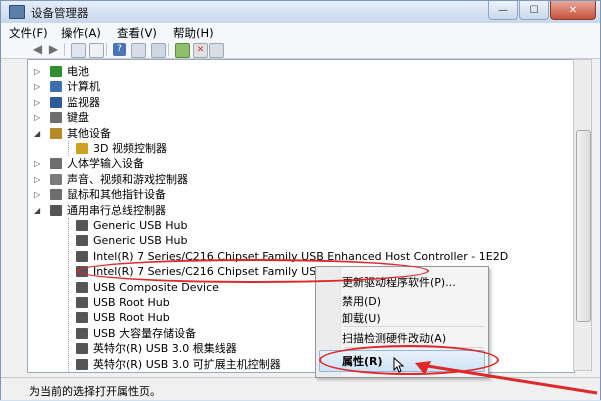 Image resolution: width=601 pixels, height=401 pixels. I want to click on maximize-button: ☐, so click(534, 10).